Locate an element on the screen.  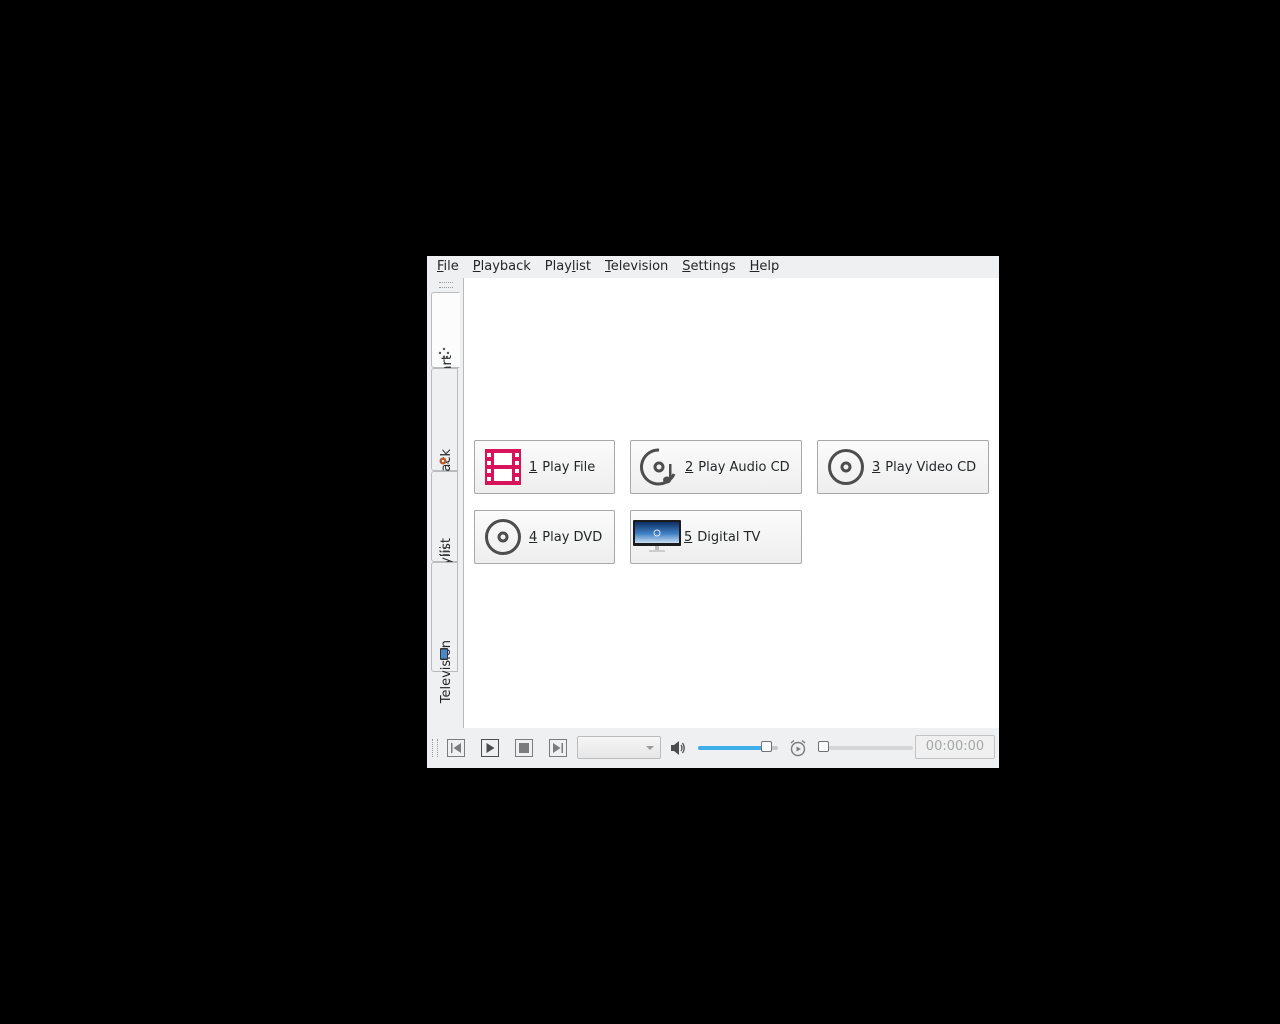
tv-icon is located at coordinates (657, 536).